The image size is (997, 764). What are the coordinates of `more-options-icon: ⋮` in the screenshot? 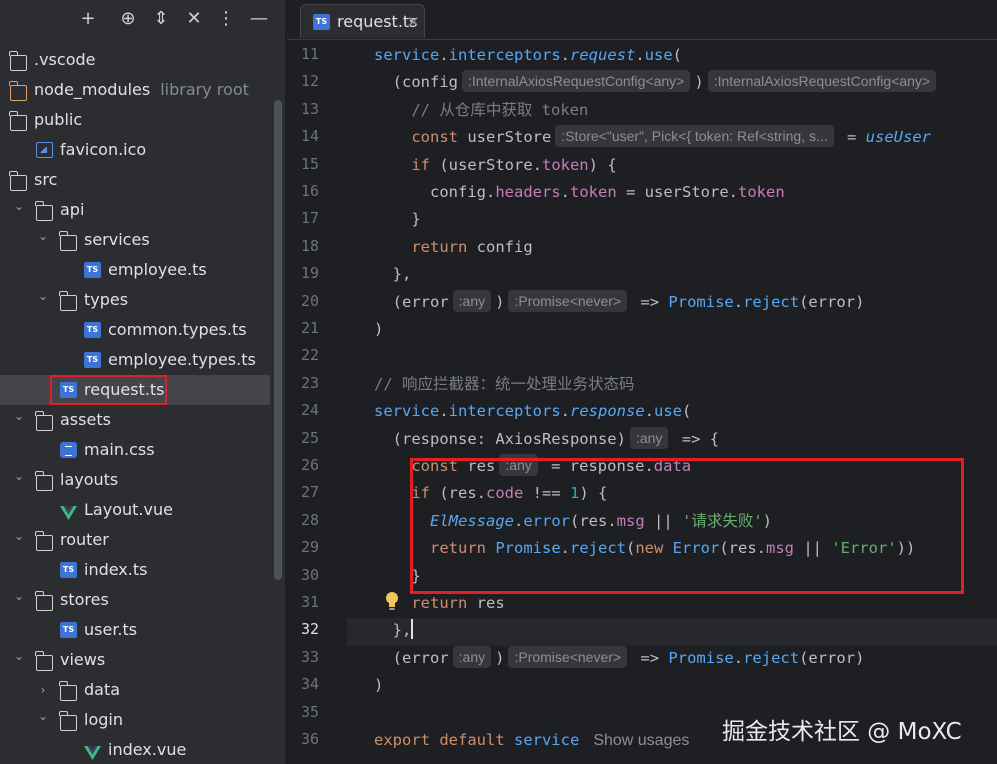 It's located at (226, 19).